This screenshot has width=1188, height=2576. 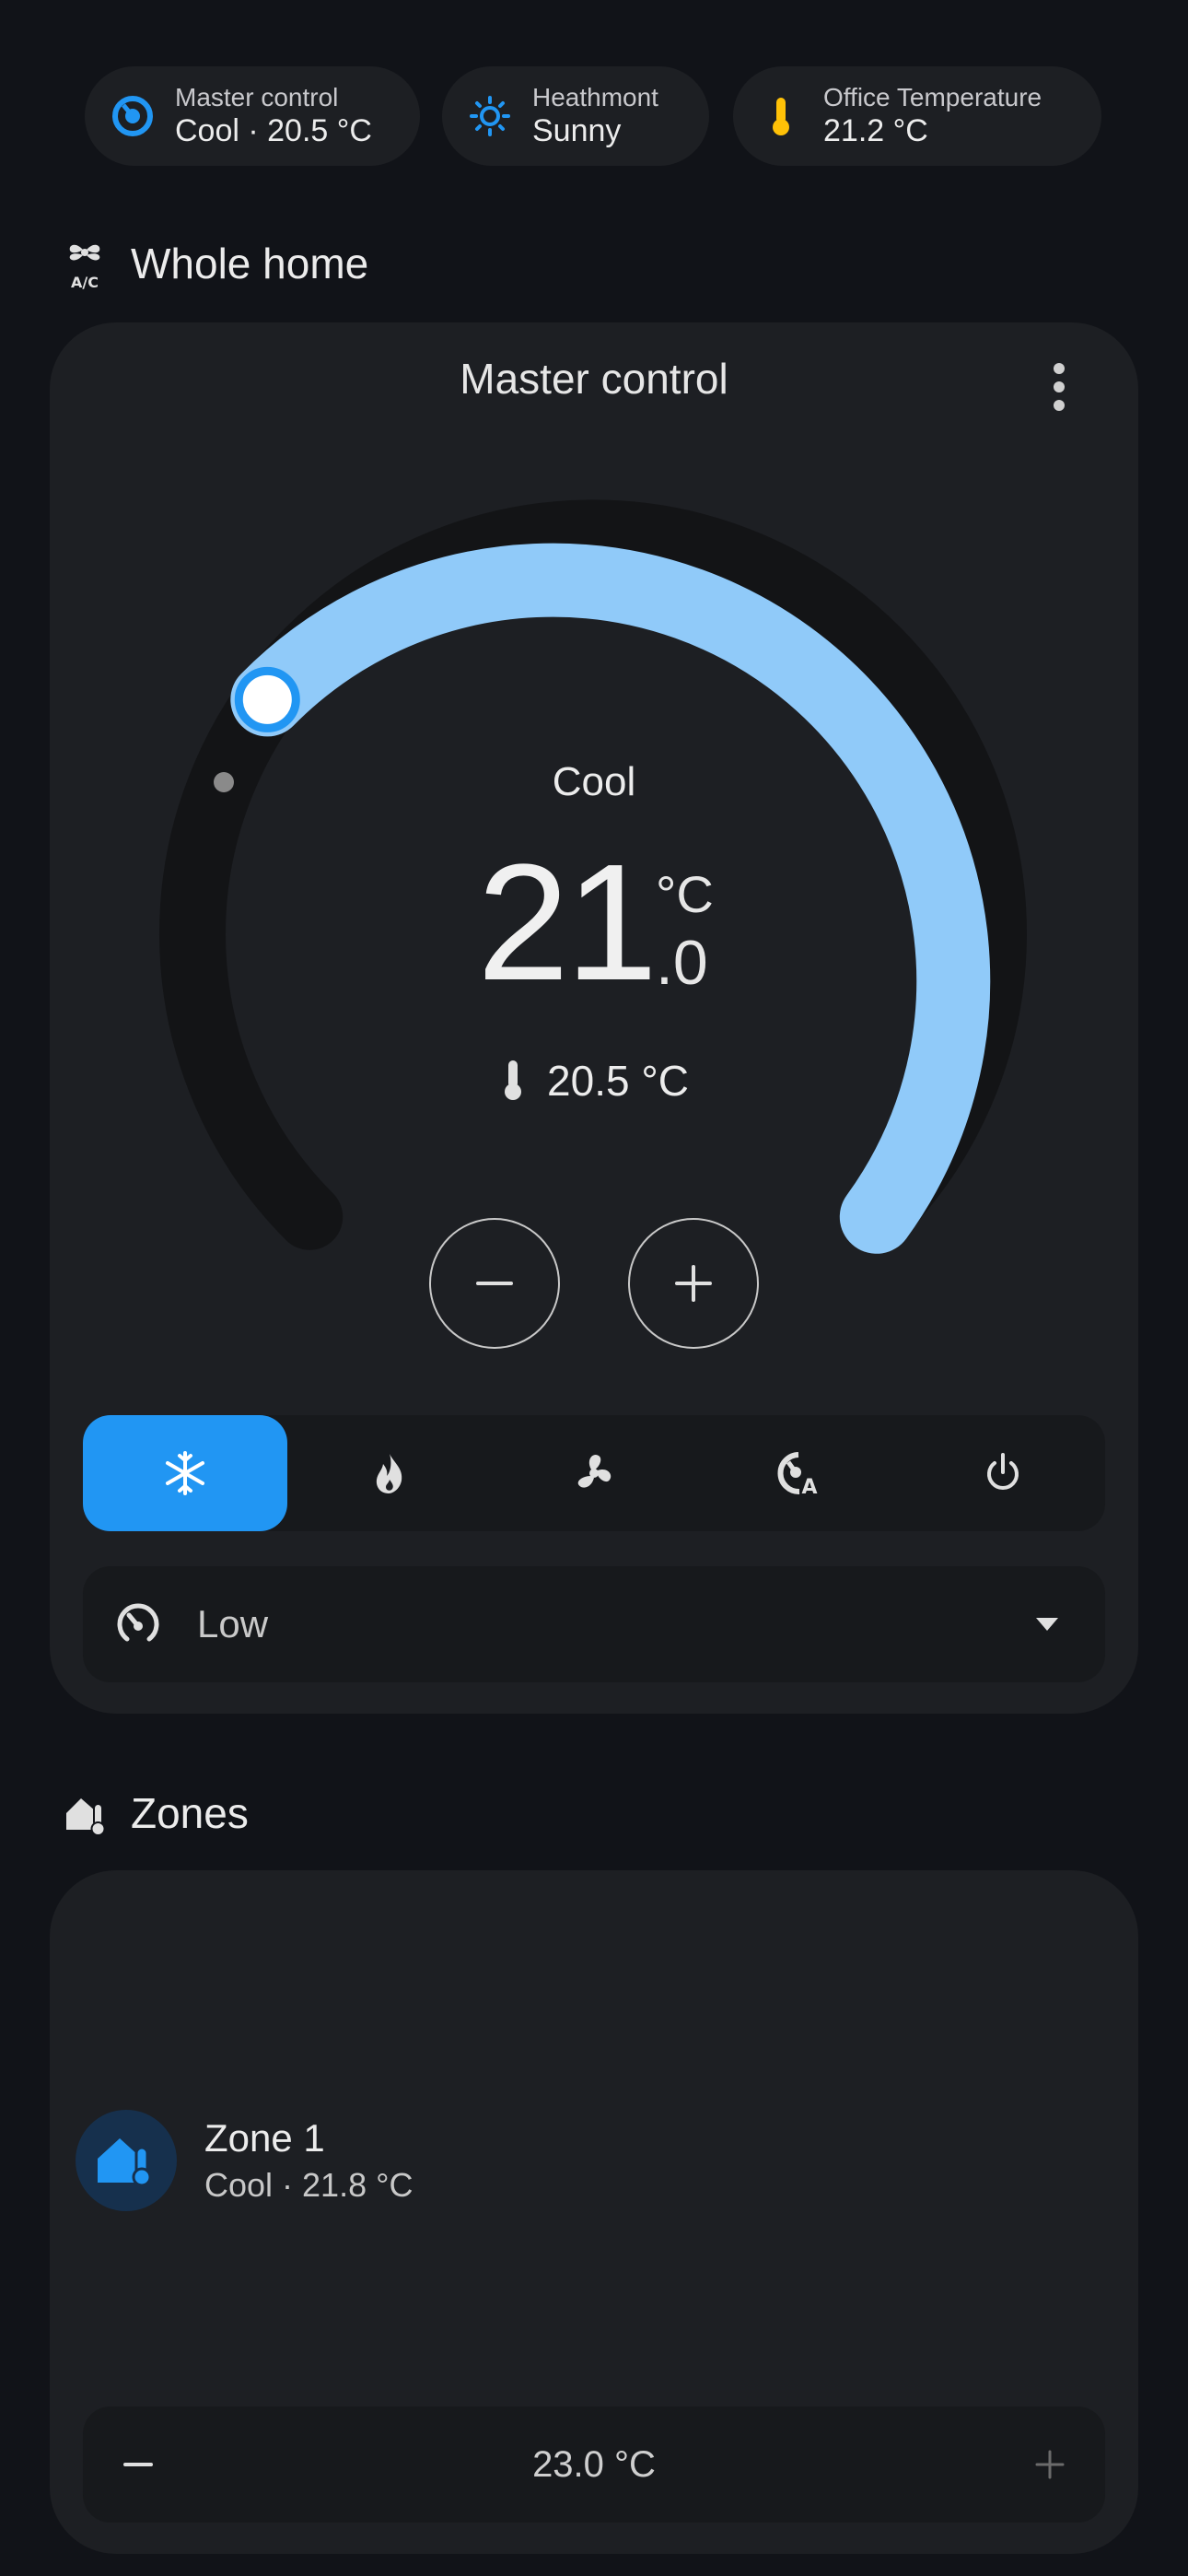 I want to click on section-heading-whole-home: A/C Whole home, so click(x=215, y=263).